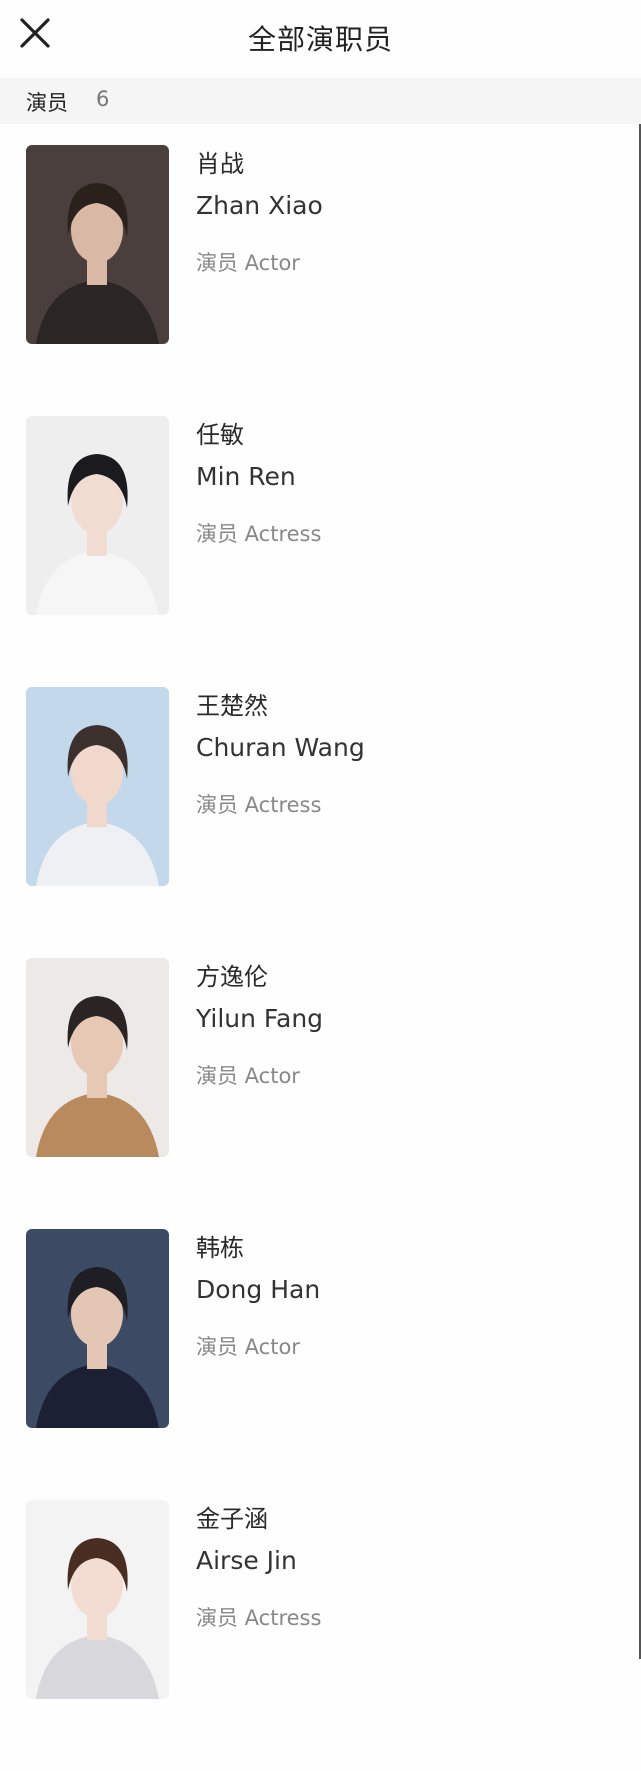  Describe the element at coordinates (232, 706) in the screenshot. I see `cast-name-chinese: 王楚然` at that location.